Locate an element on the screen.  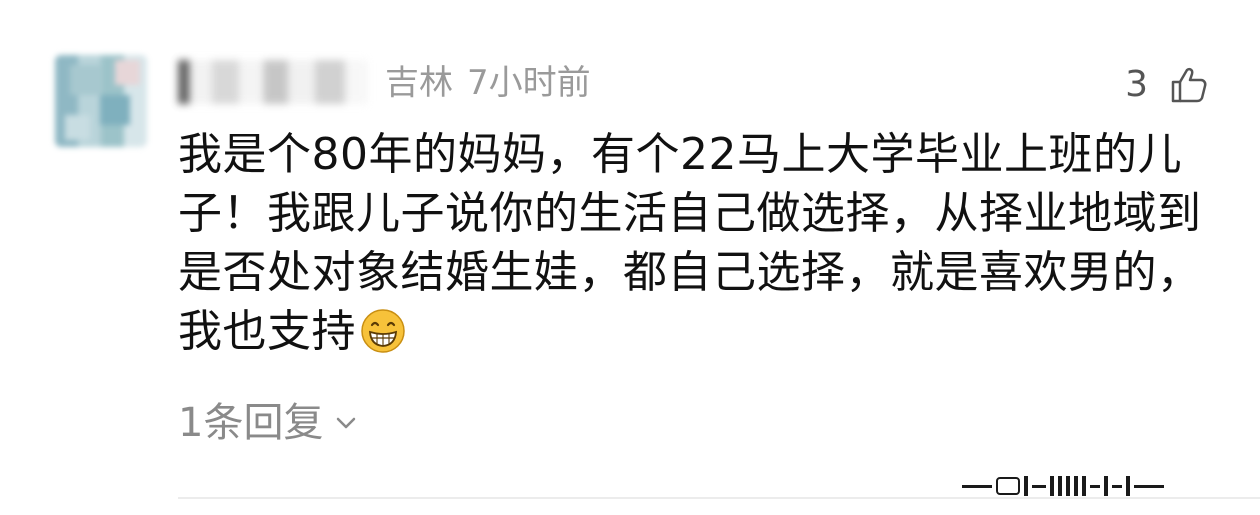
view-replies-button: 1条回复 is located at coordinates (268, 423).